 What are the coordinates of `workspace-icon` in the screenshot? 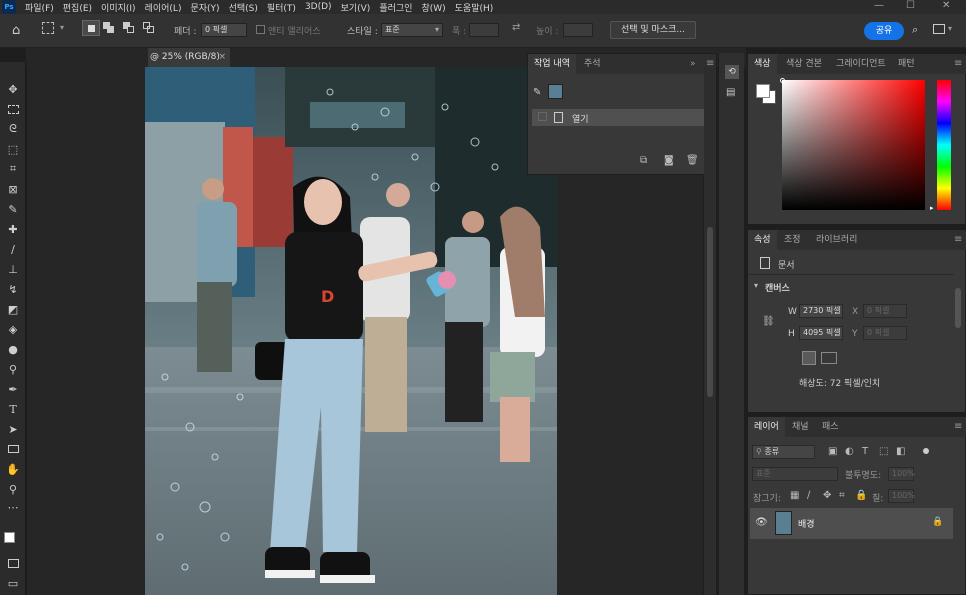 It's located at (939, 29).